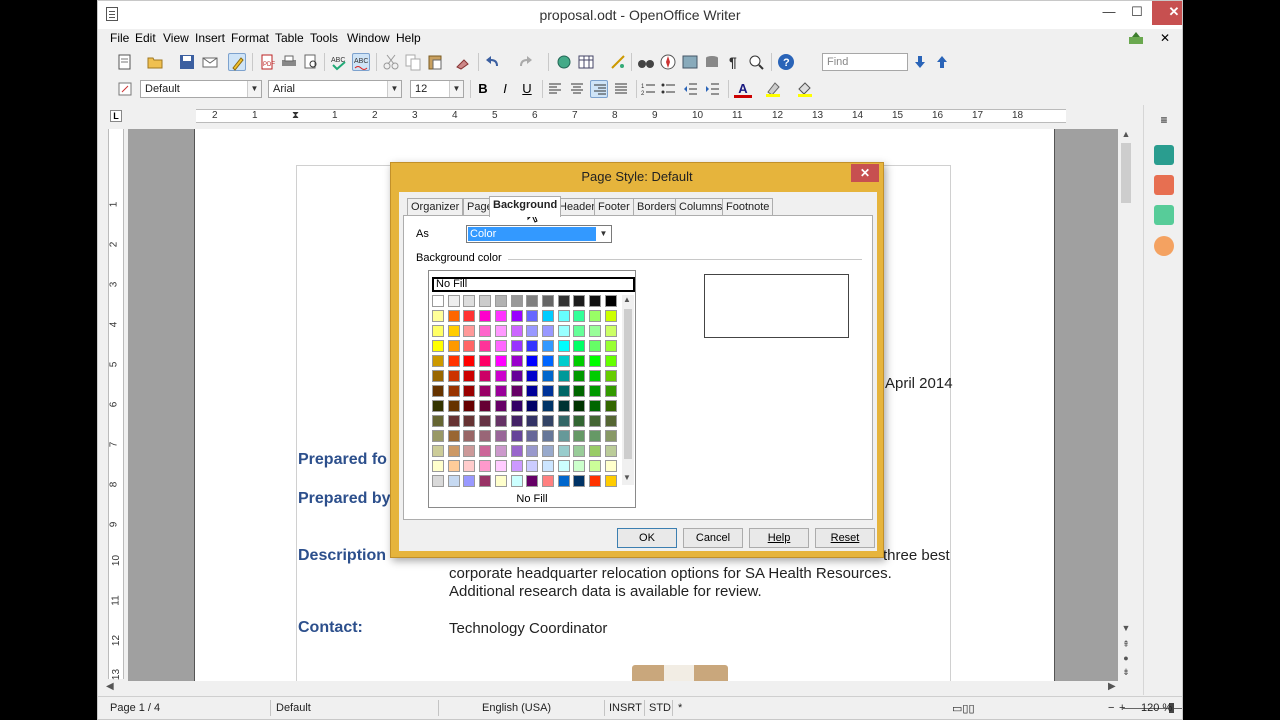 The width and height of the screenshot is (1280, 720). I want to click on tab-columns: Columns, so click(701, 207).